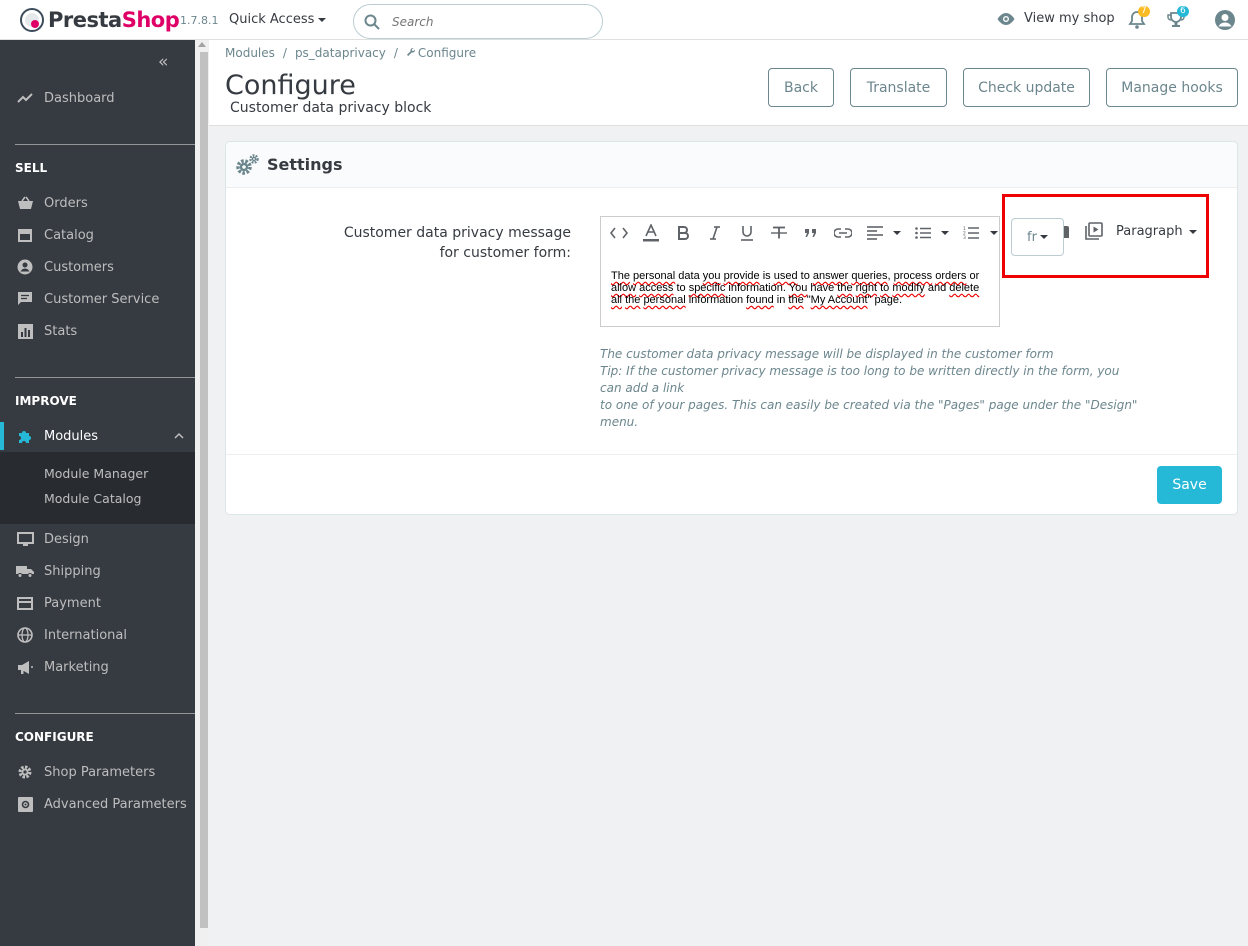 Image resolution: width=1248 pixels, height=946 pixels. I want to click on sidebar-item-label: Advanced Parameters, so click(115, 804).